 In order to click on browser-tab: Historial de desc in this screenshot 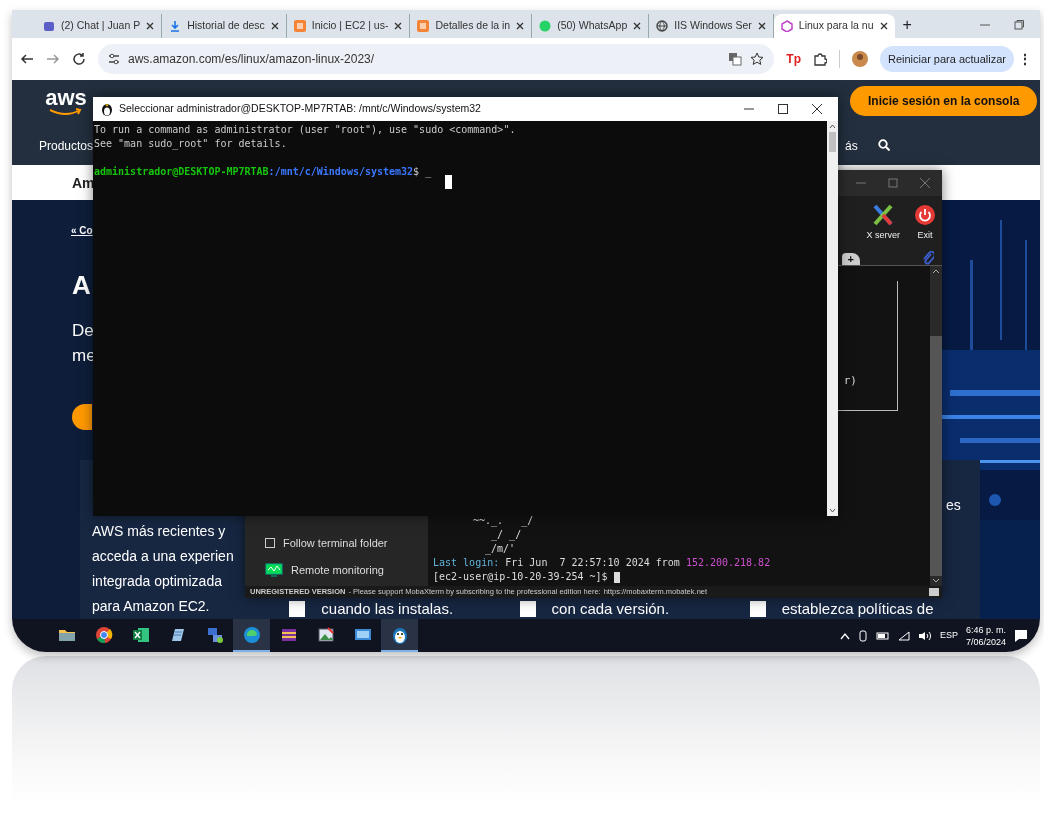, I will do `click(224, 26)`.